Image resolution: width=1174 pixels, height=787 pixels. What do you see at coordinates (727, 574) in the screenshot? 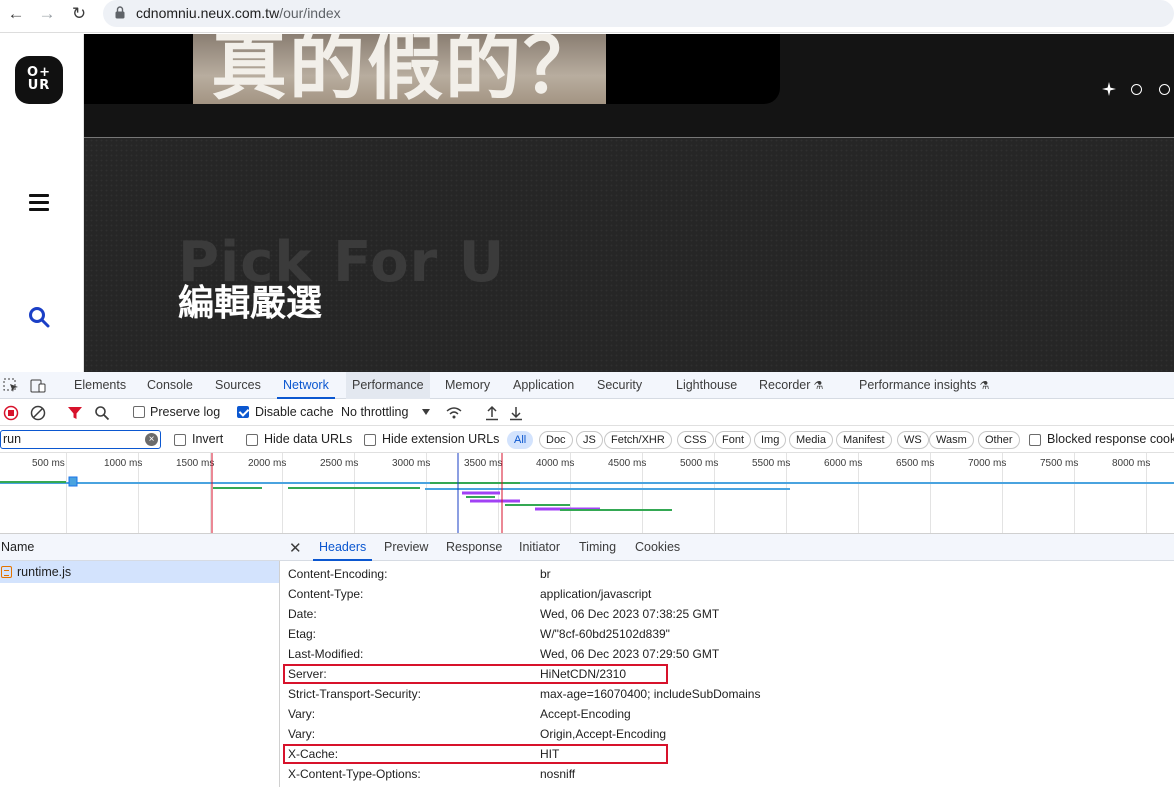
I see `header-row: Content-Encoding: br` at bounding box center [727, 574].